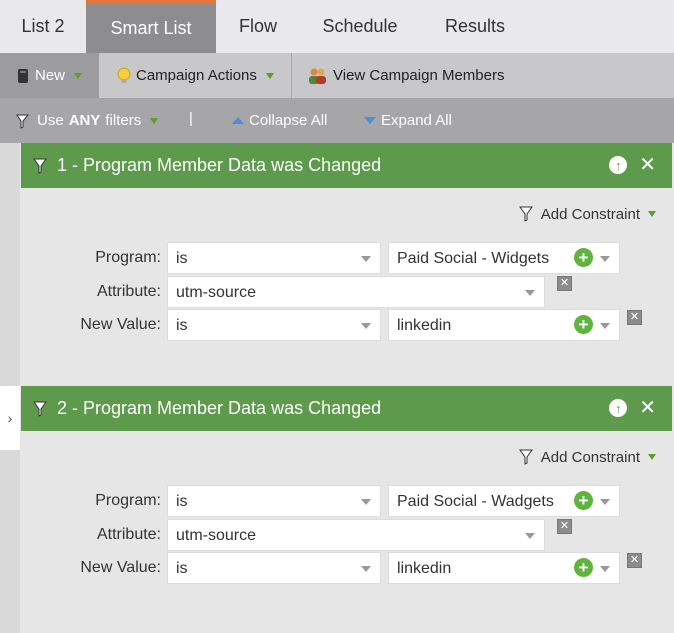 The height and width of the screenshot is (633, 674). What do you see at coordinates (370, 120) in the screenshot?
I see `expand-icon` at bounding box center [370, 120].